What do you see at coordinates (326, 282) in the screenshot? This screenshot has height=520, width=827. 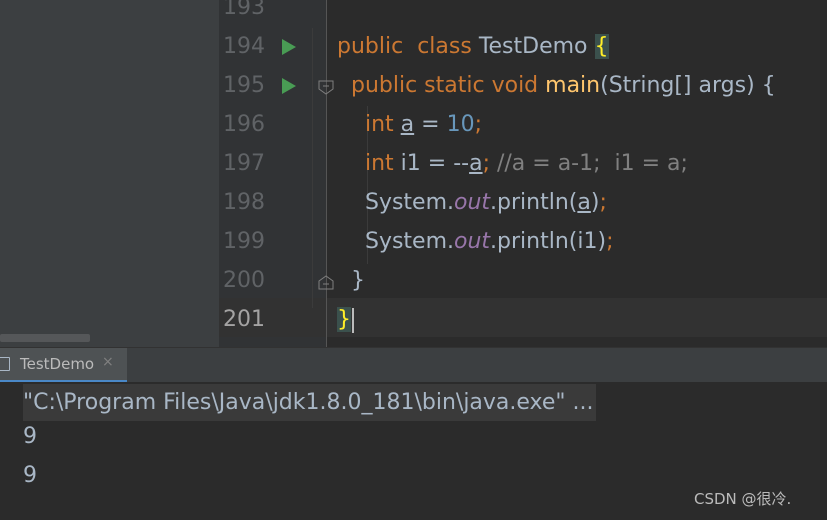 I see `fold-close-icon` at bounding box center [326, 282].